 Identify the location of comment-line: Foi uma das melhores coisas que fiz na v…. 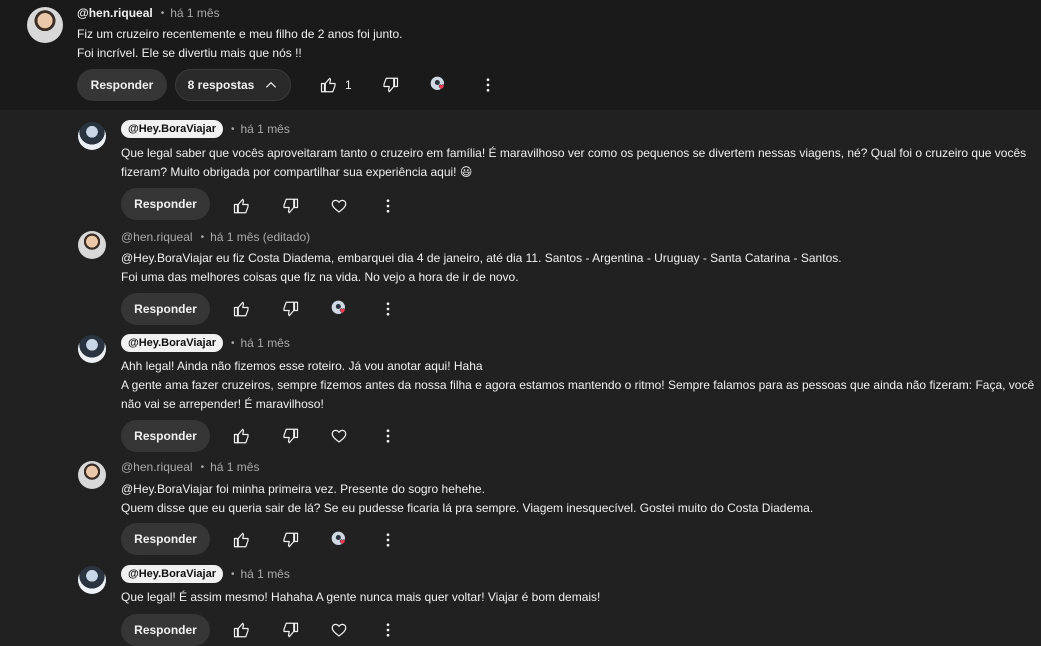
(320, 277).